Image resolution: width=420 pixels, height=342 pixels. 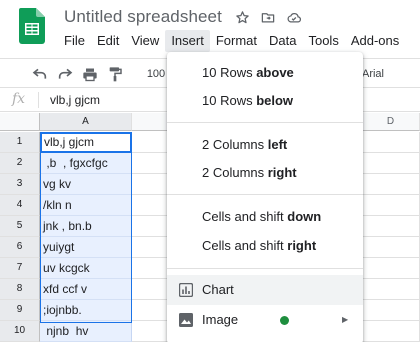 I want to click on font-select: Arial, so click(x=373, y=74).